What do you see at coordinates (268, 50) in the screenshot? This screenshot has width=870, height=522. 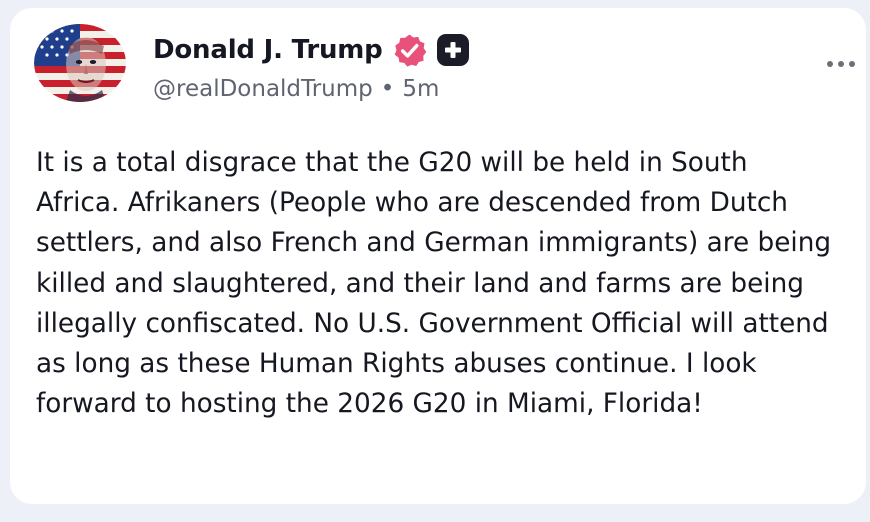 I see `author-display-name: Donald J. Trump` at bounding box center [268, 50].